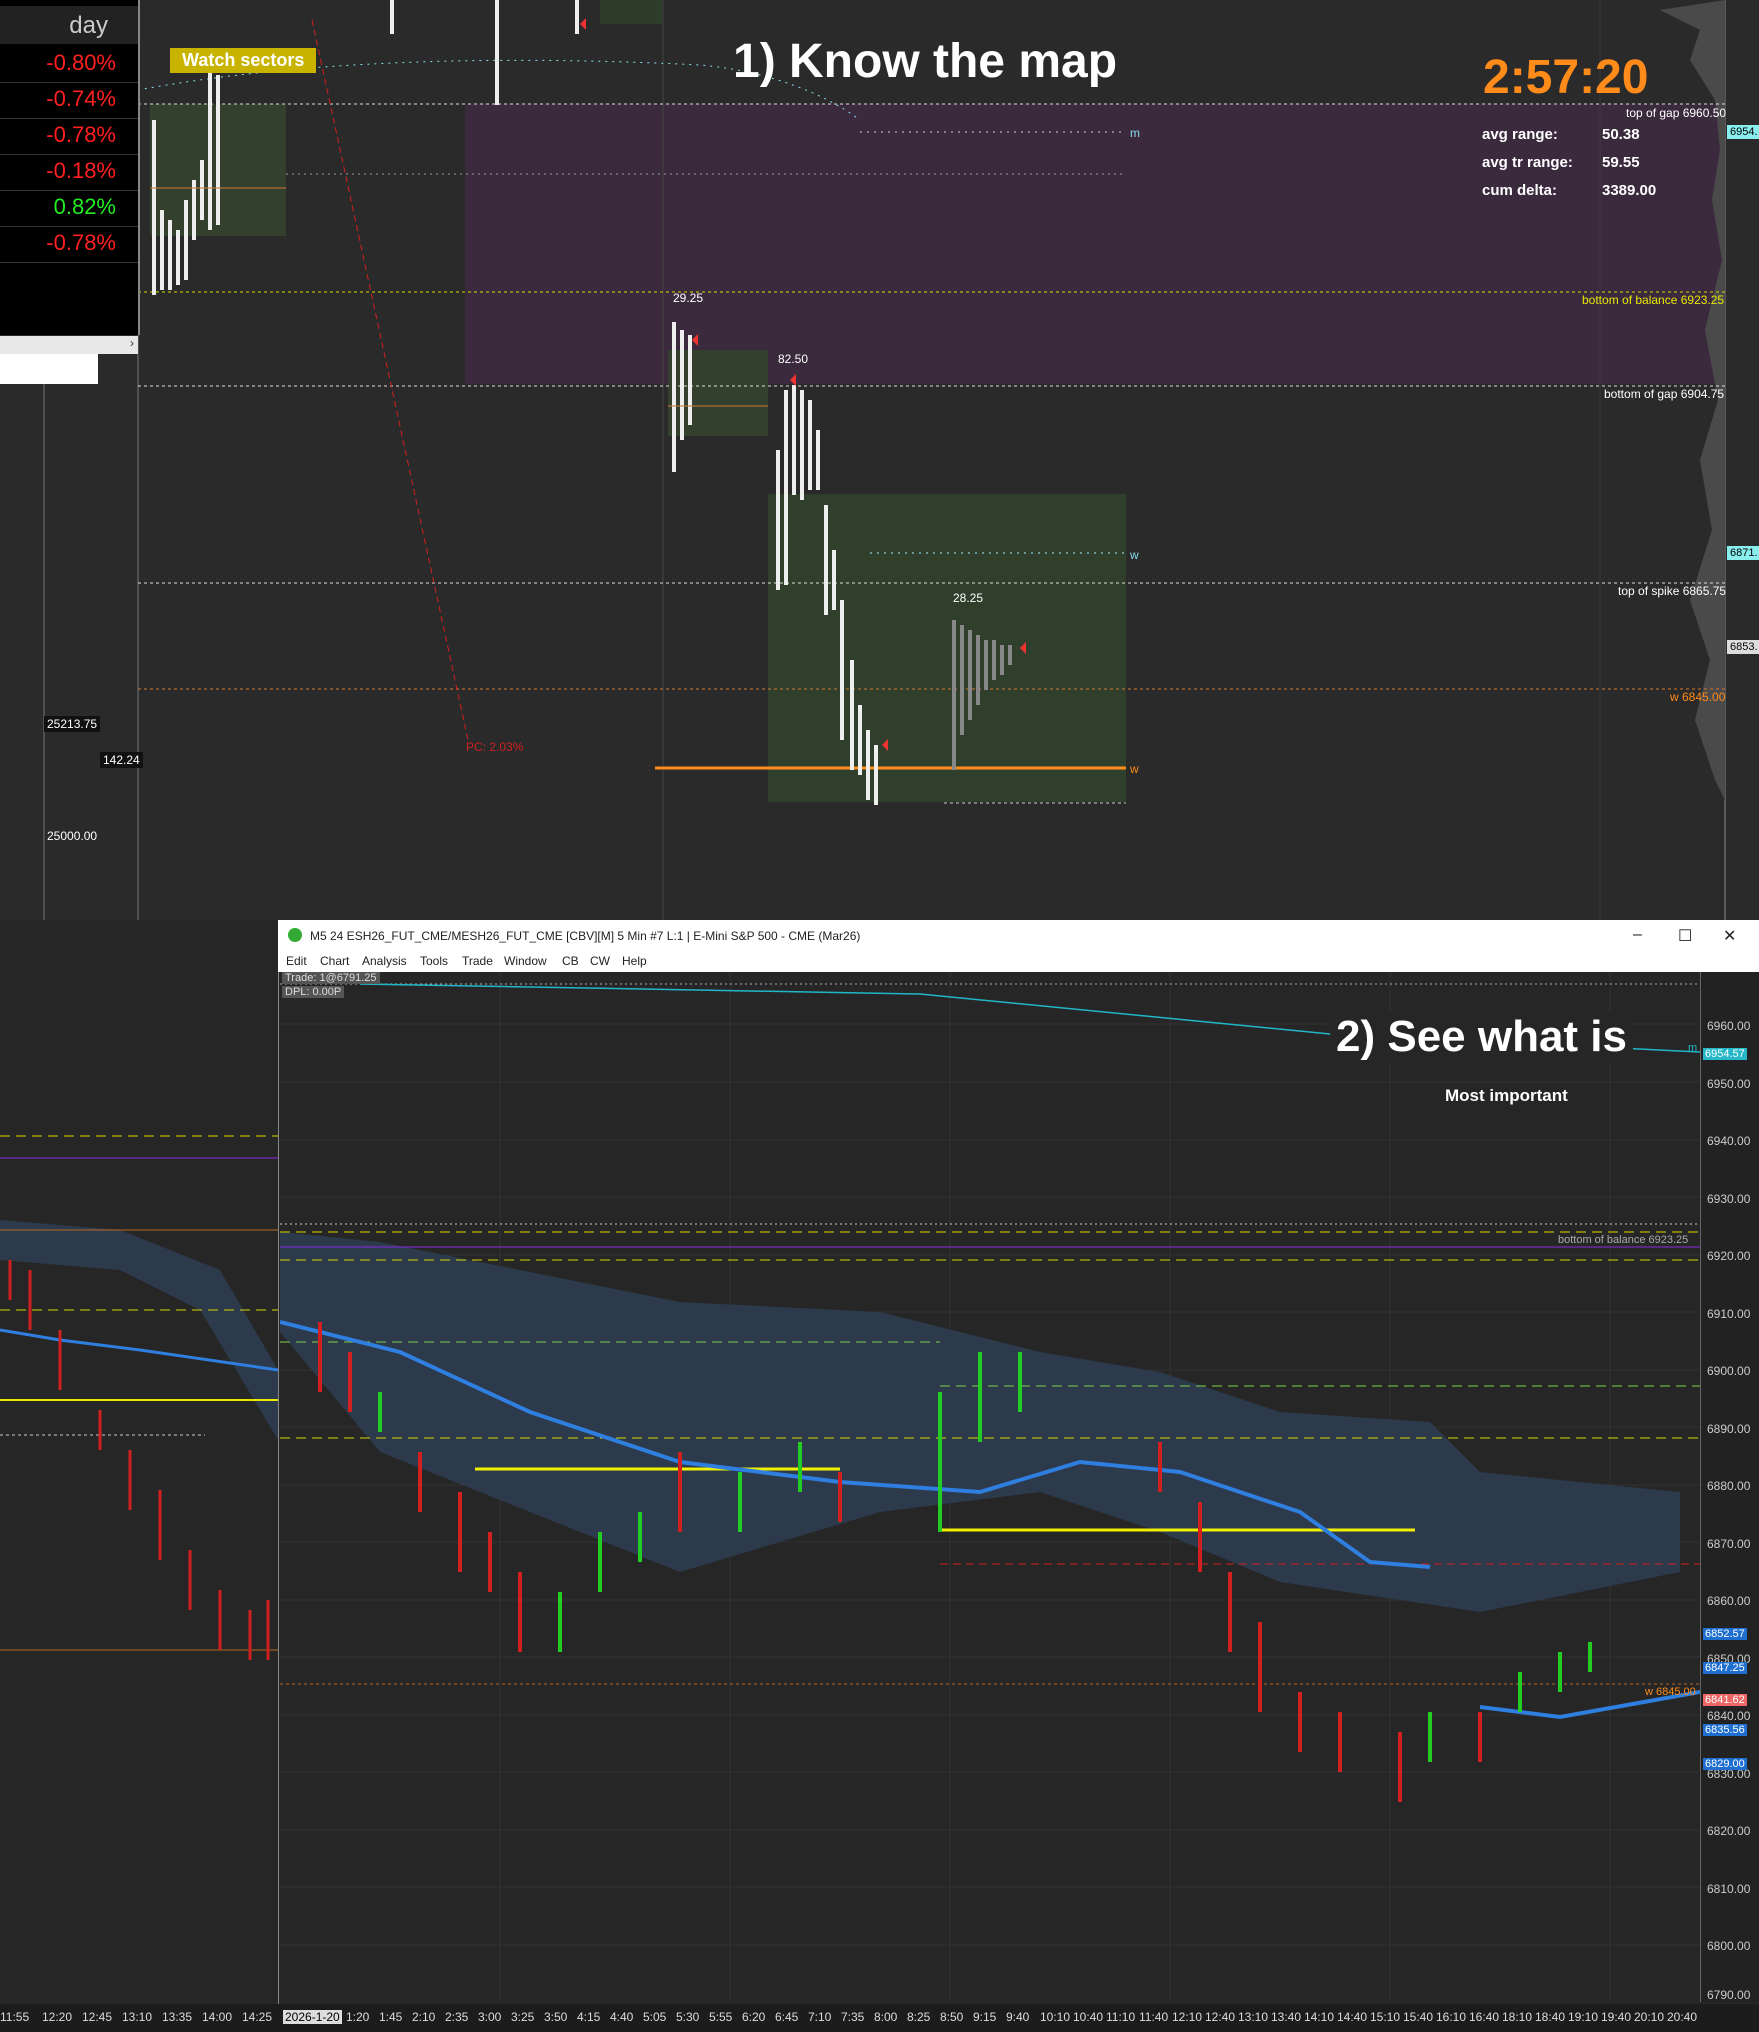  Describe the element at coordinates (1729, 1601) in the screenshot. I see `price-tick: 6860.00` at that location.